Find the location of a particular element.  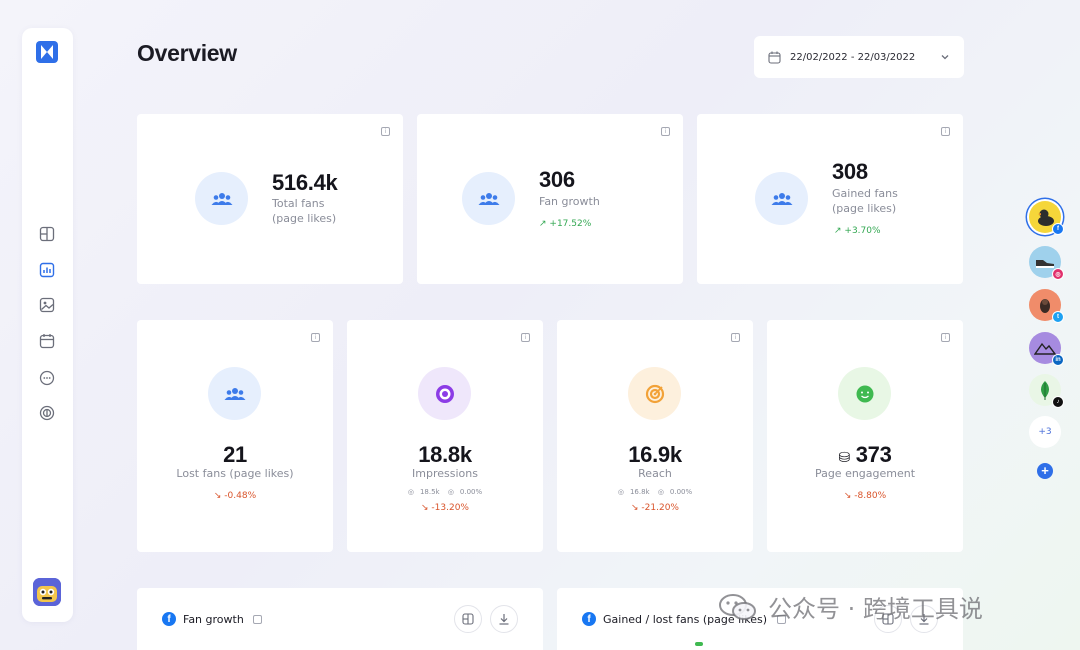

reach-mini-stats: ◎ 16.8k ◎ 0.00% is located at coordinates (655, 492).